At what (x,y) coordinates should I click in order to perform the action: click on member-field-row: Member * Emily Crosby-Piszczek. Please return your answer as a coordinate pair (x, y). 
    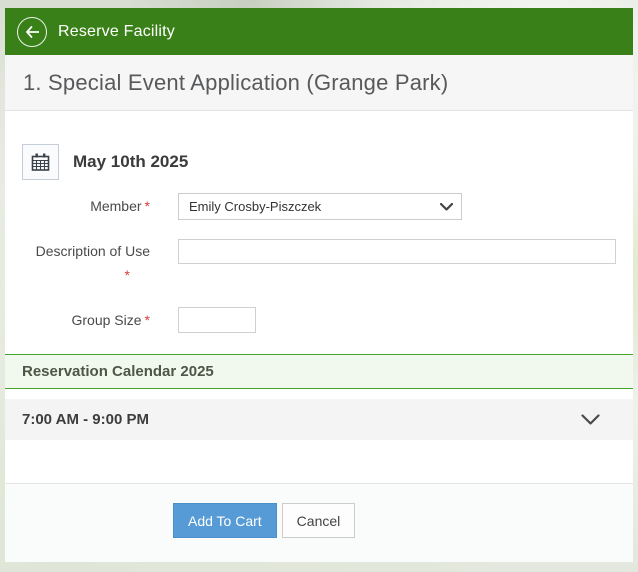
    Looking at the image, I should click on (319, 206).